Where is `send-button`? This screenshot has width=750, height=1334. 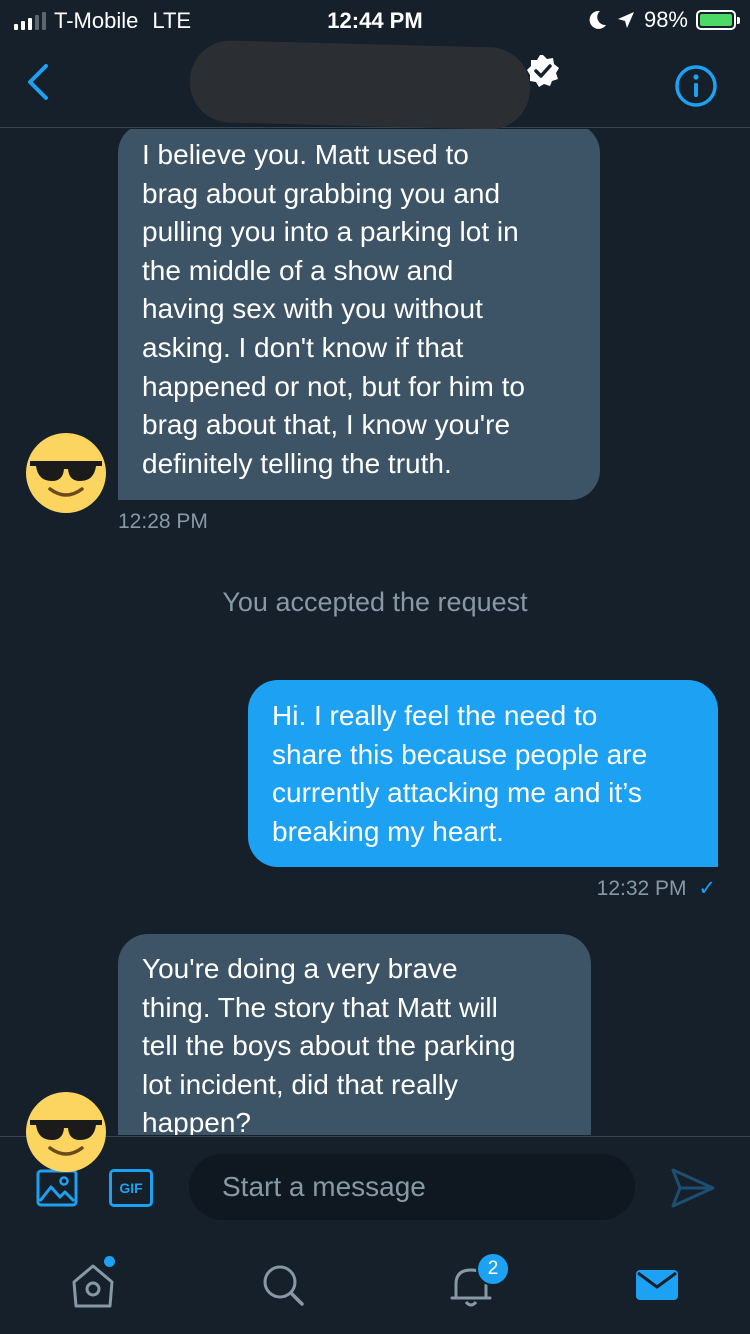 send-button is located at coordinates (693, 1188).